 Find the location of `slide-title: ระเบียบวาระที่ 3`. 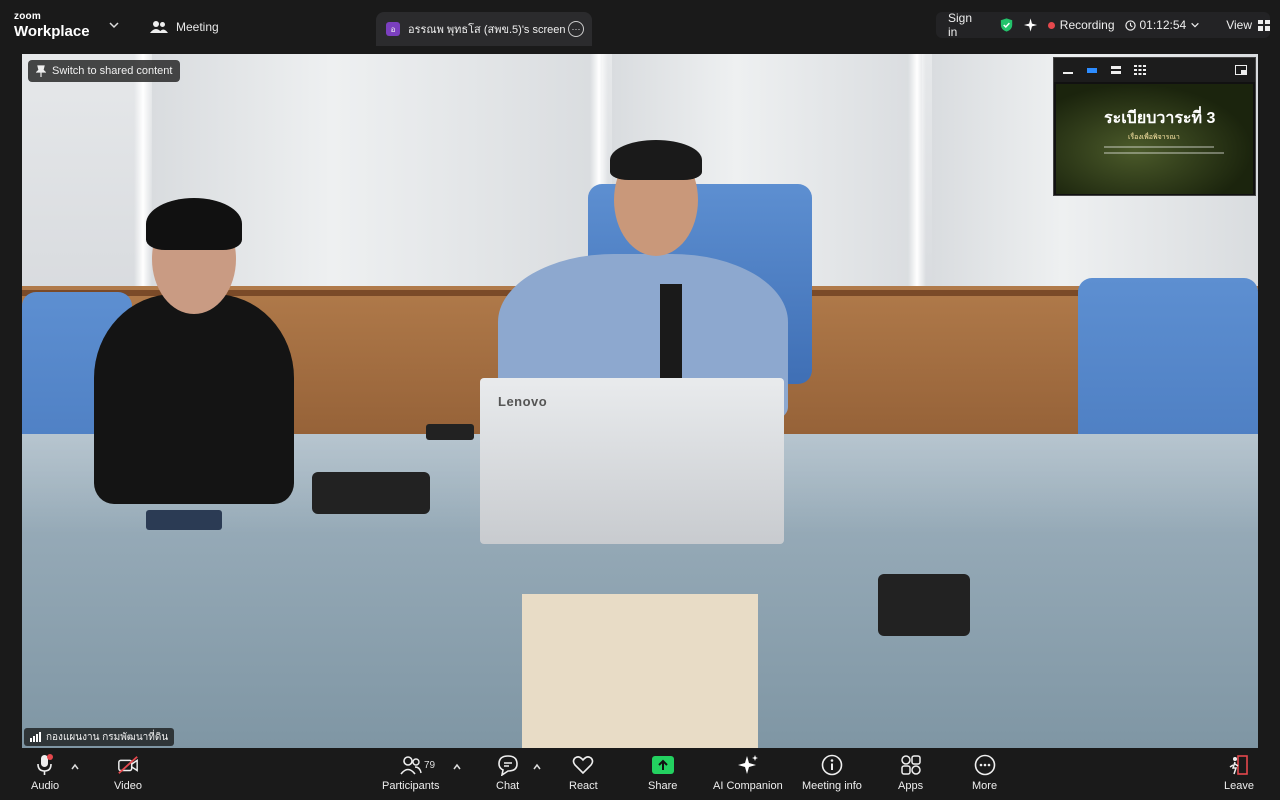

slide-title: ระเบียบวาระที่ 3 is located at coordinates (1160, 118).